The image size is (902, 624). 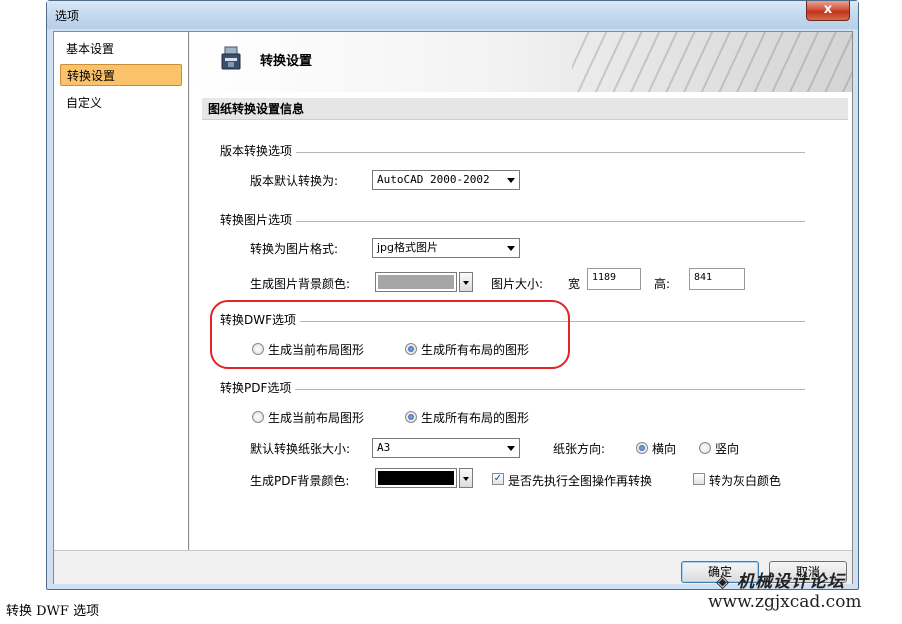 What do you see at coordinates (67, 16) in the screenshot?
I see `dialog-title: 选项` at bounding box center [67, 16].